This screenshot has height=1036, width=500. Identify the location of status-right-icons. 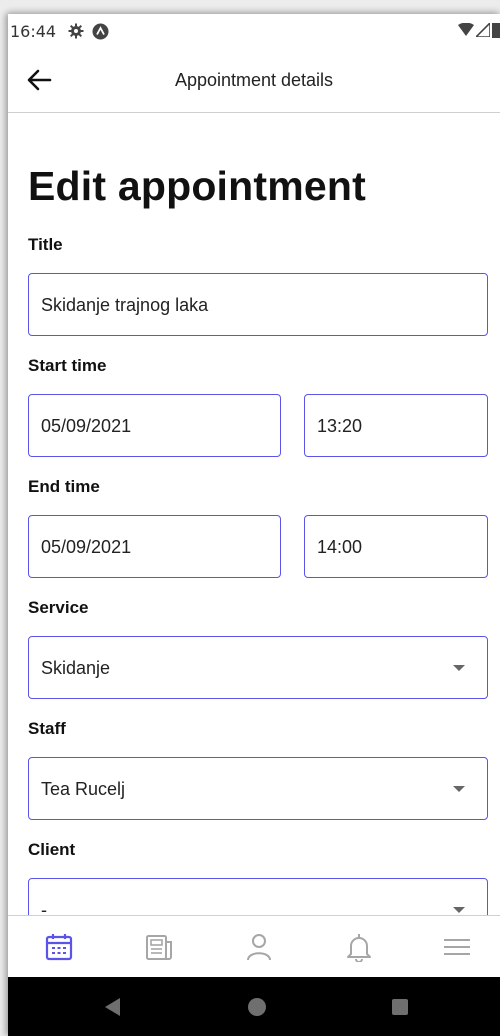
(479, 30).